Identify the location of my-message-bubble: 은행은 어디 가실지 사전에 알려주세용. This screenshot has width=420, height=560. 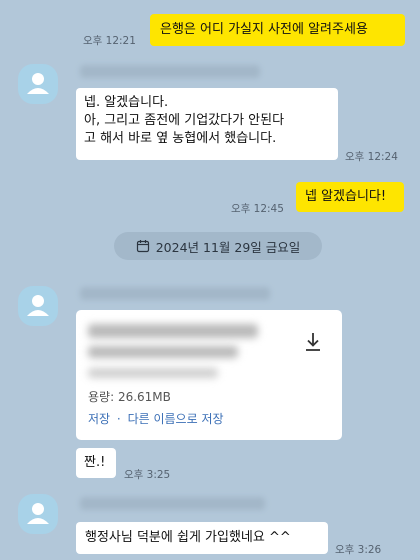
(277, 30).